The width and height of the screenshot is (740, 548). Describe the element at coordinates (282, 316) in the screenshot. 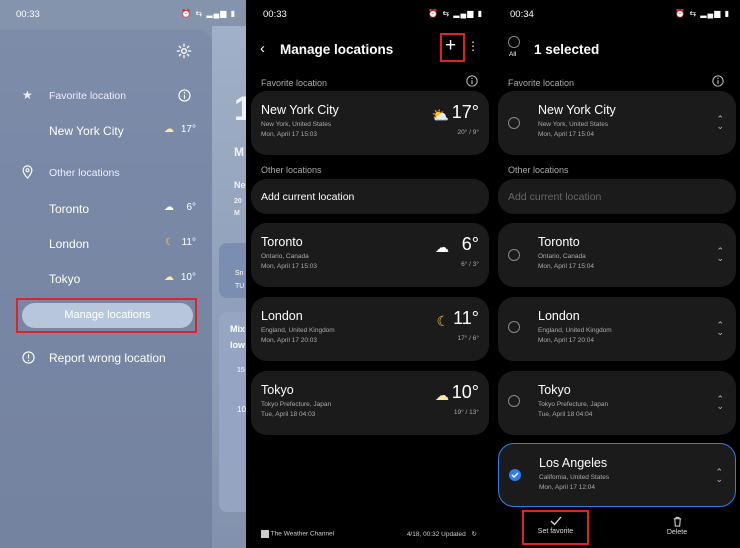

I see `city-name: London` at that location.